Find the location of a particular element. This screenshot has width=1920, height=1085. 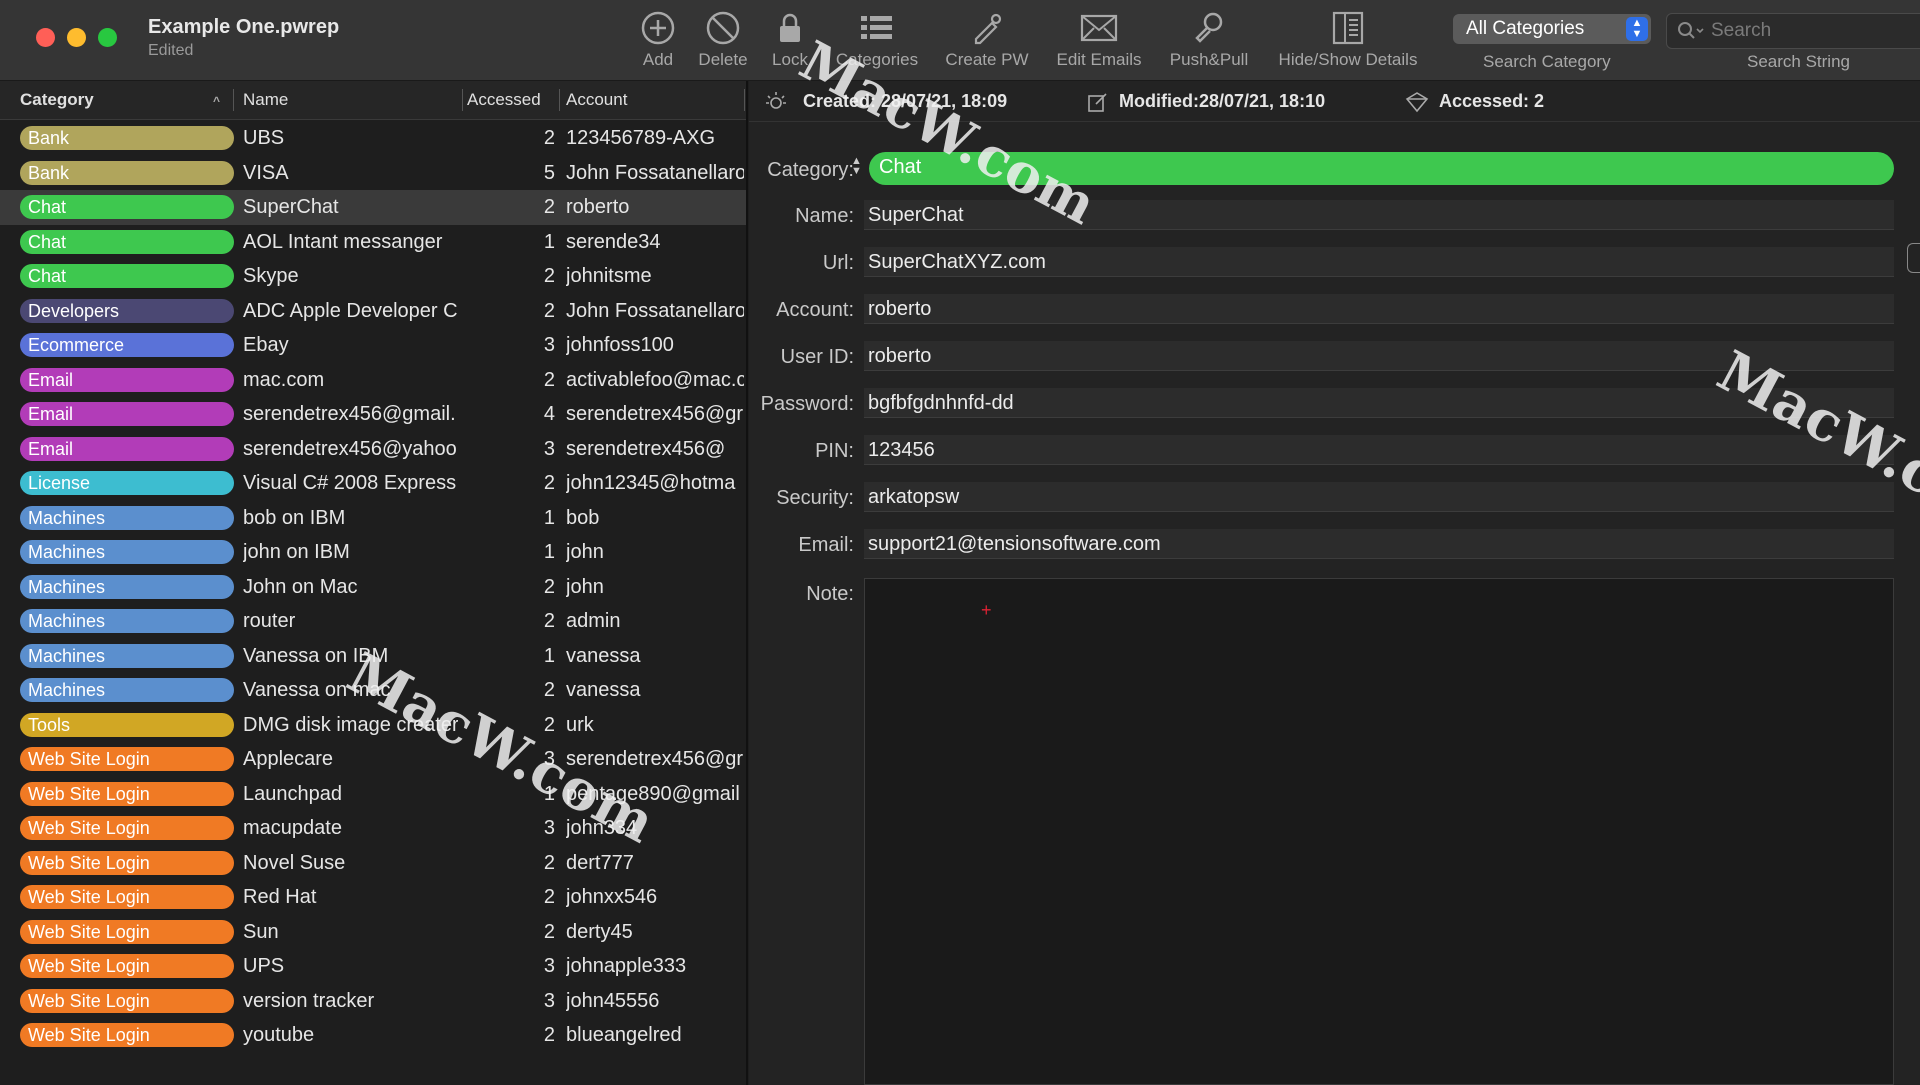

push-pull-button: Push&Pull is located at coordinates (1209, 39).